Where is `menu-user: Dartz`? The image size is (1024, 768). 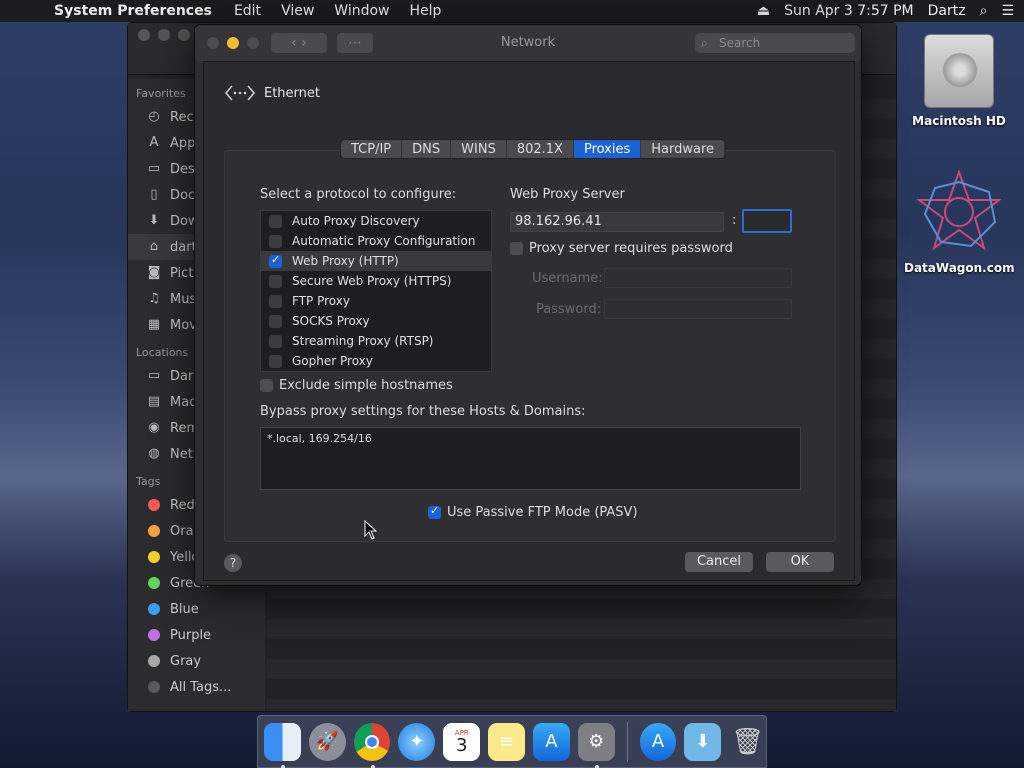
menu-user: Dartz is located at coordinates (947, 11).